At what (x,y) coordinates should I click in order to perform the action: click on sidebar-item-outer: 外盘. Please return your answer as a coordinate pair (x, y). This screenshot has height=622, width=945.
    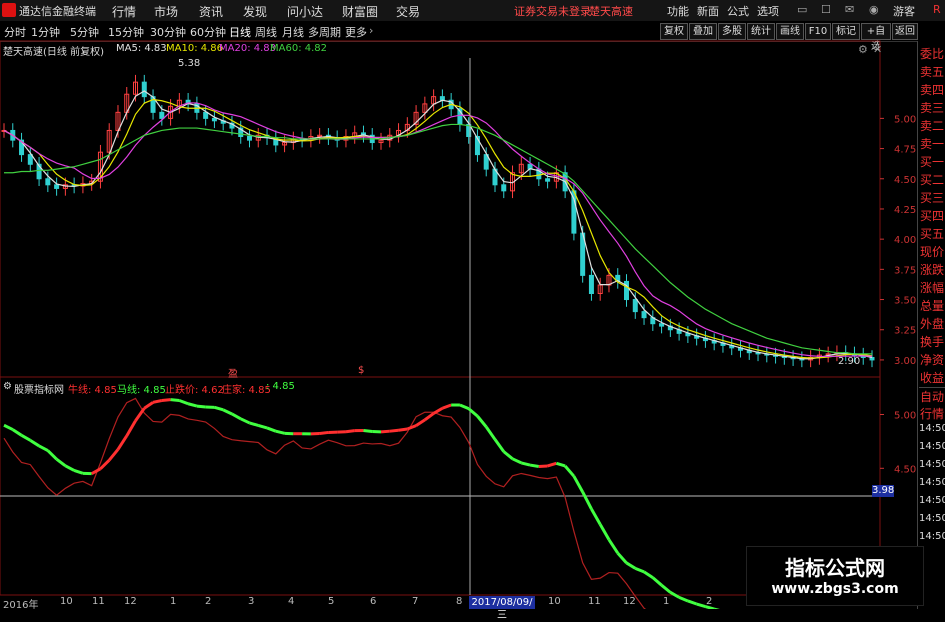
    Looking at the image, I should click on (932, 323).